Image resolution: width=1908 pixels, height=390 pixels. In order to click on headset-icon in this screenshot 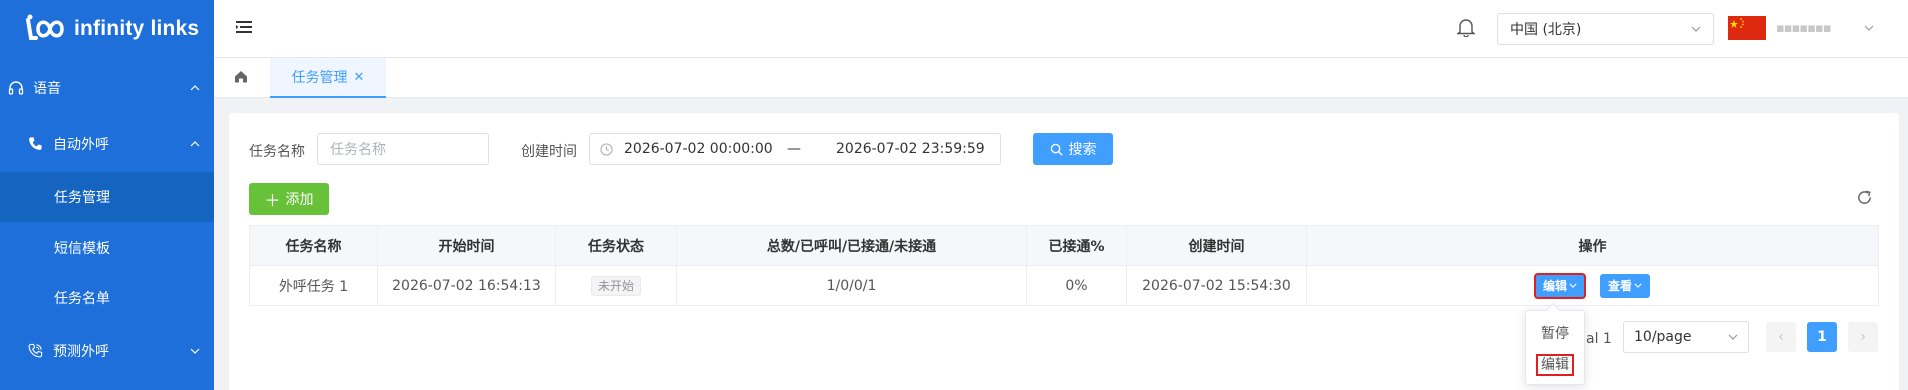, I will do `click(16, 88)`.